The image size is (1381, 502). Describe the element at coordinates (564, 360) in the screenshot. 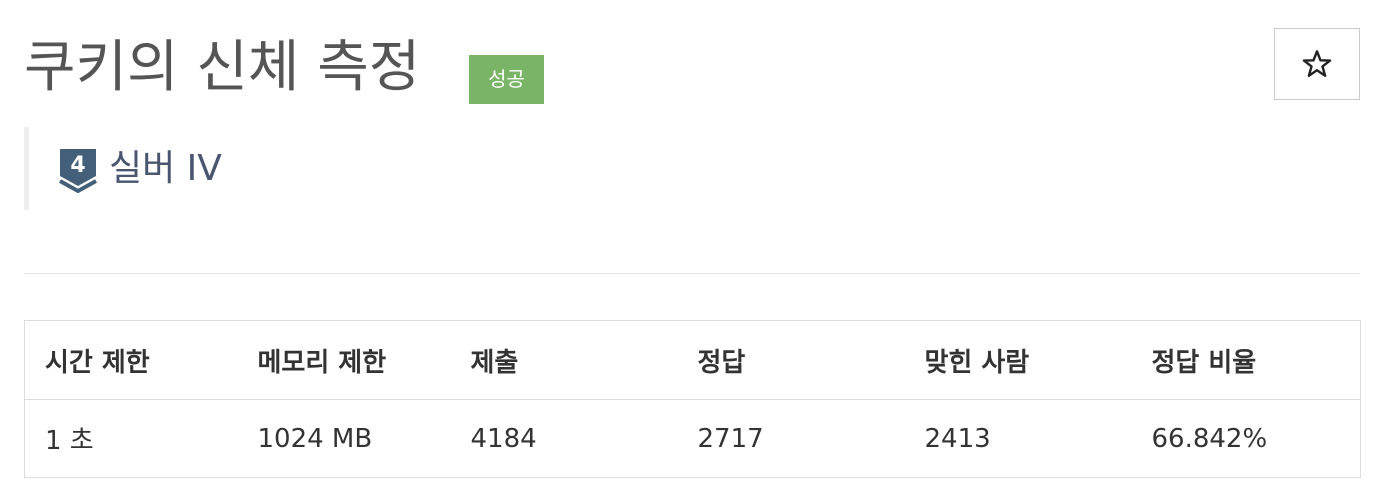

I see `header-submissions: 제출` at that location.